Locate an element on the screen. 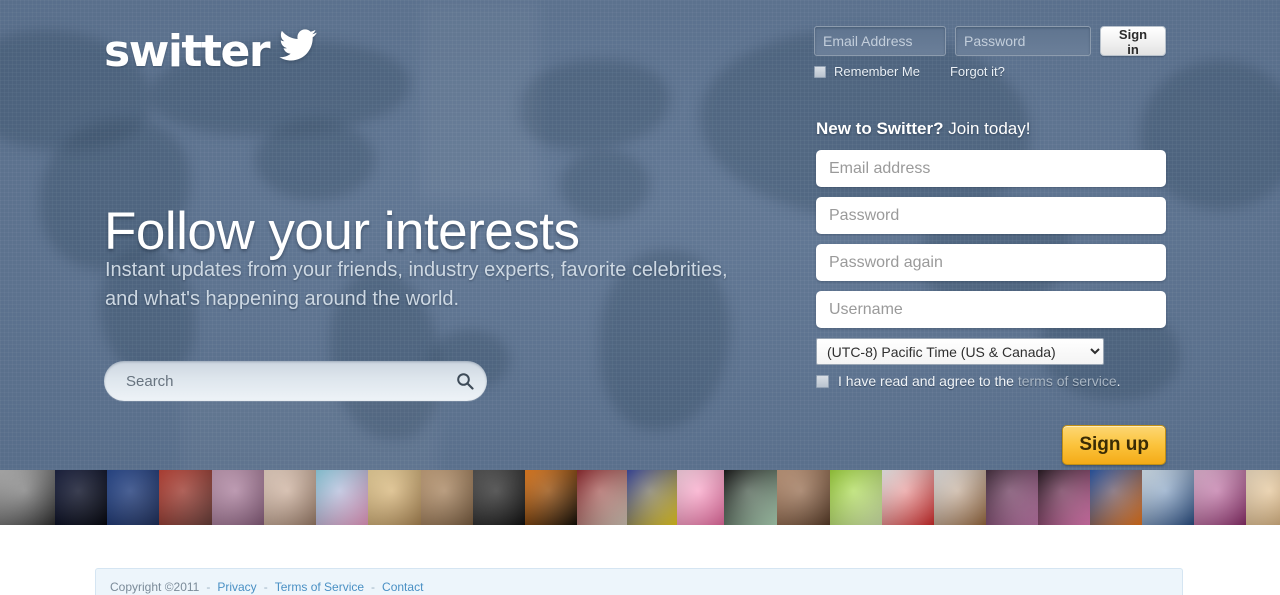 Image resolution: width=1280 pixels, height=595 pixels. avatar-thumbnail-strip is located at coordinates (640, 497).